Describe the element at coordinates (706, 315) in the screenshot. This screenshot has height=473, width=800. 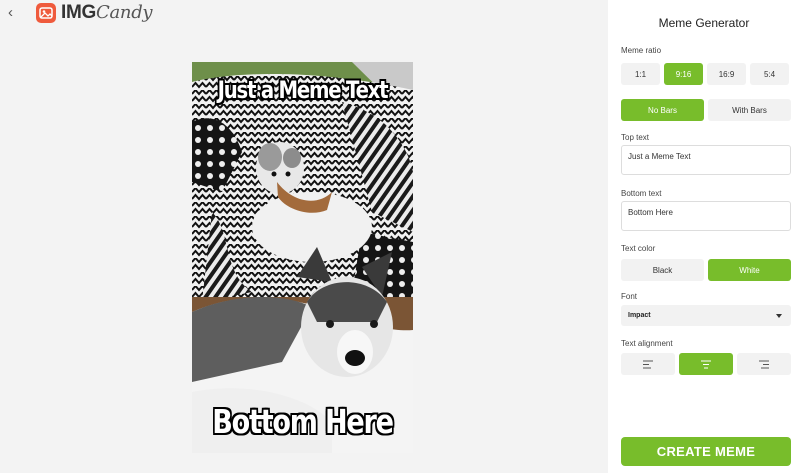
I see `font-select: Impact` at that location.